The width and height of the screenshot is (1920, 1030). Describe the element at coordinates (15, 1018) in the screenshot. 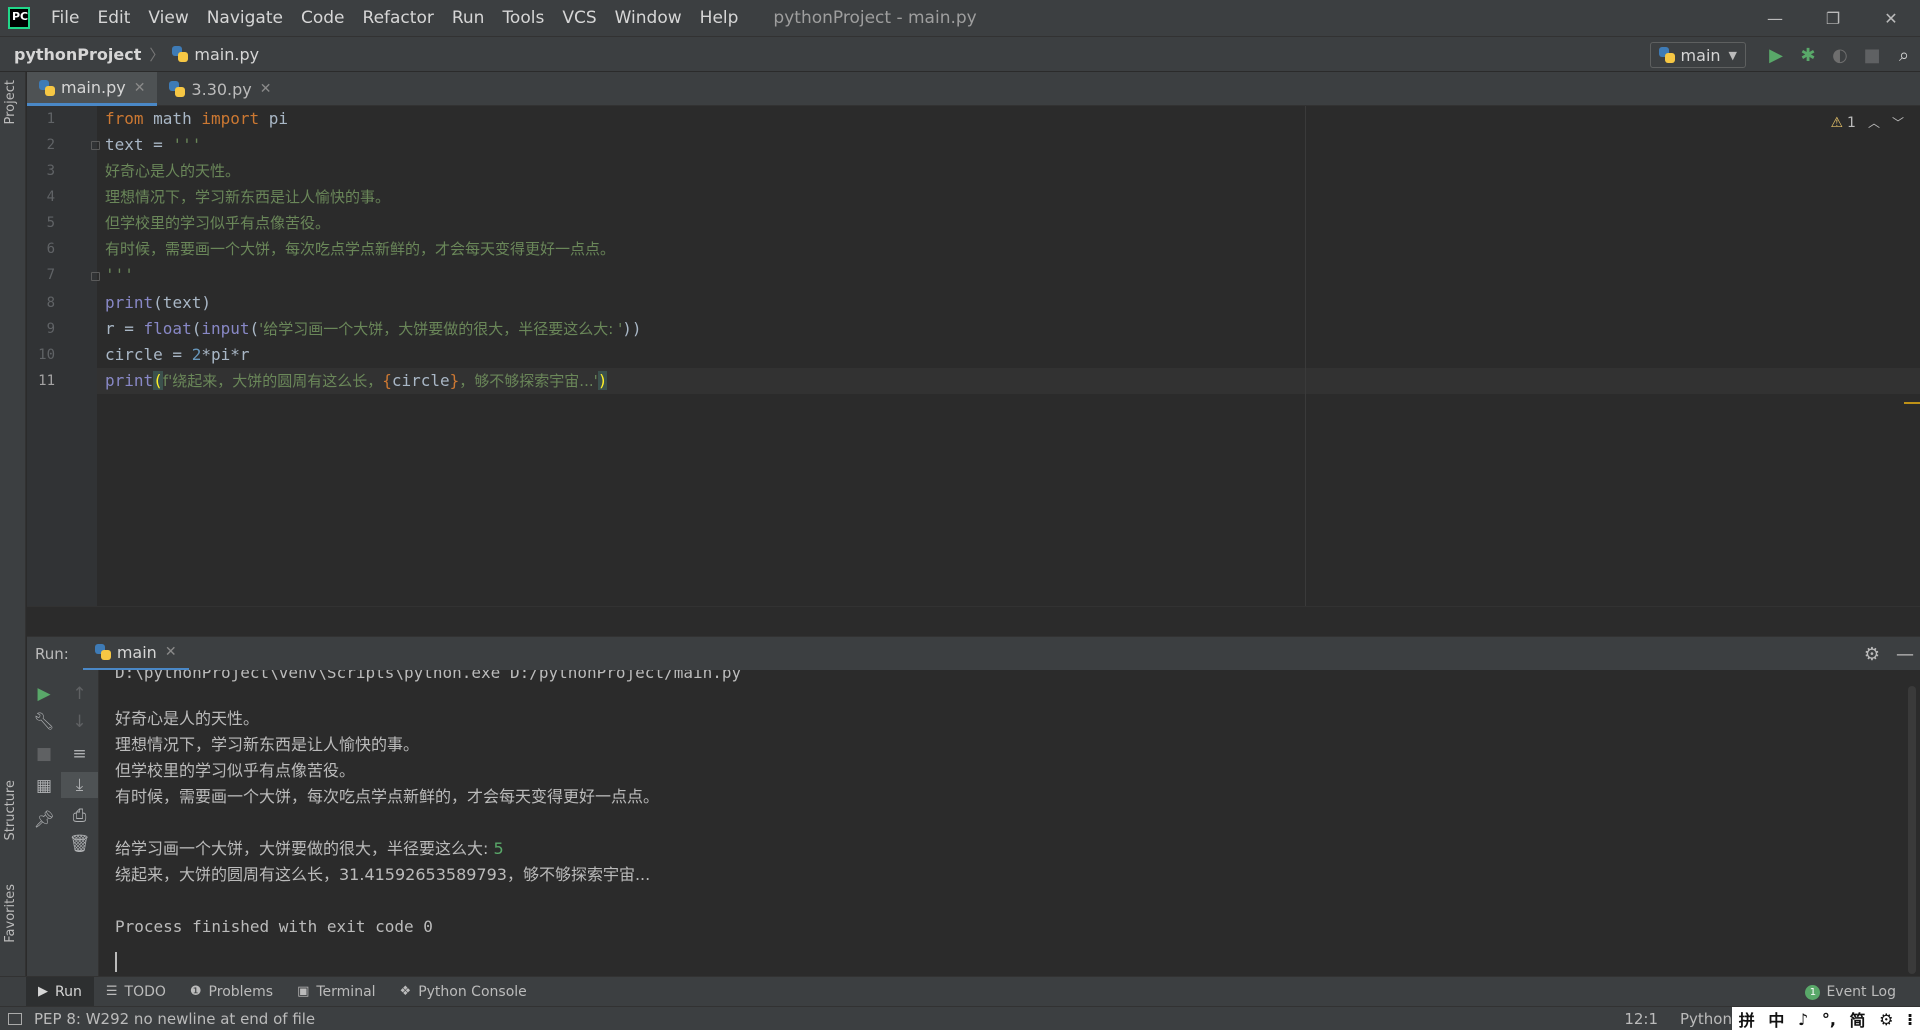

I see `tool-windows-icon` at that location.